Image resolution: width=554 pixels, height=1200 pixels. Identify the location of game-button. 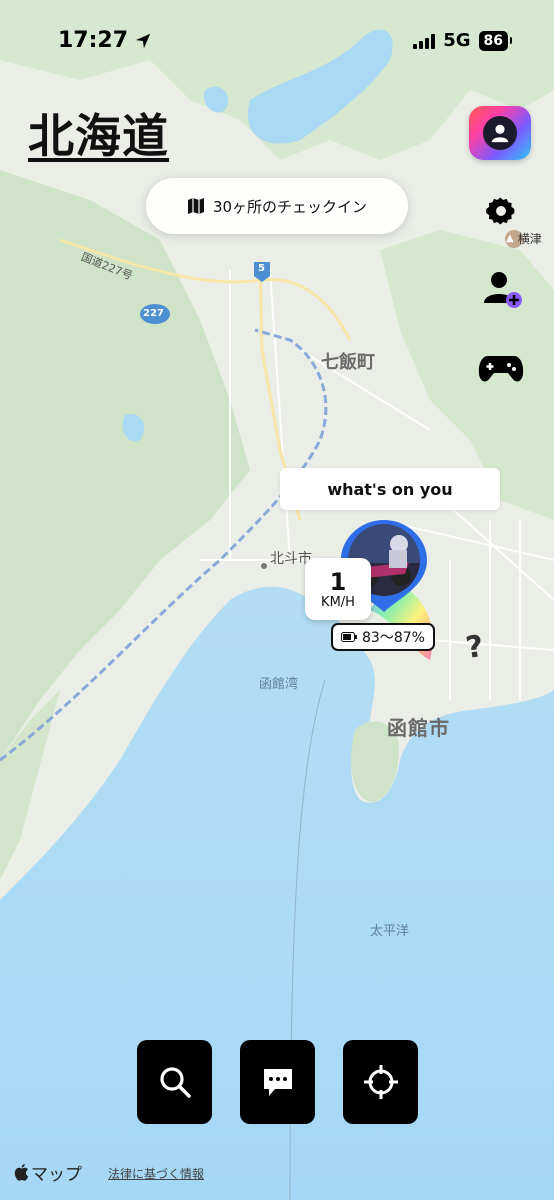
(501, 369).